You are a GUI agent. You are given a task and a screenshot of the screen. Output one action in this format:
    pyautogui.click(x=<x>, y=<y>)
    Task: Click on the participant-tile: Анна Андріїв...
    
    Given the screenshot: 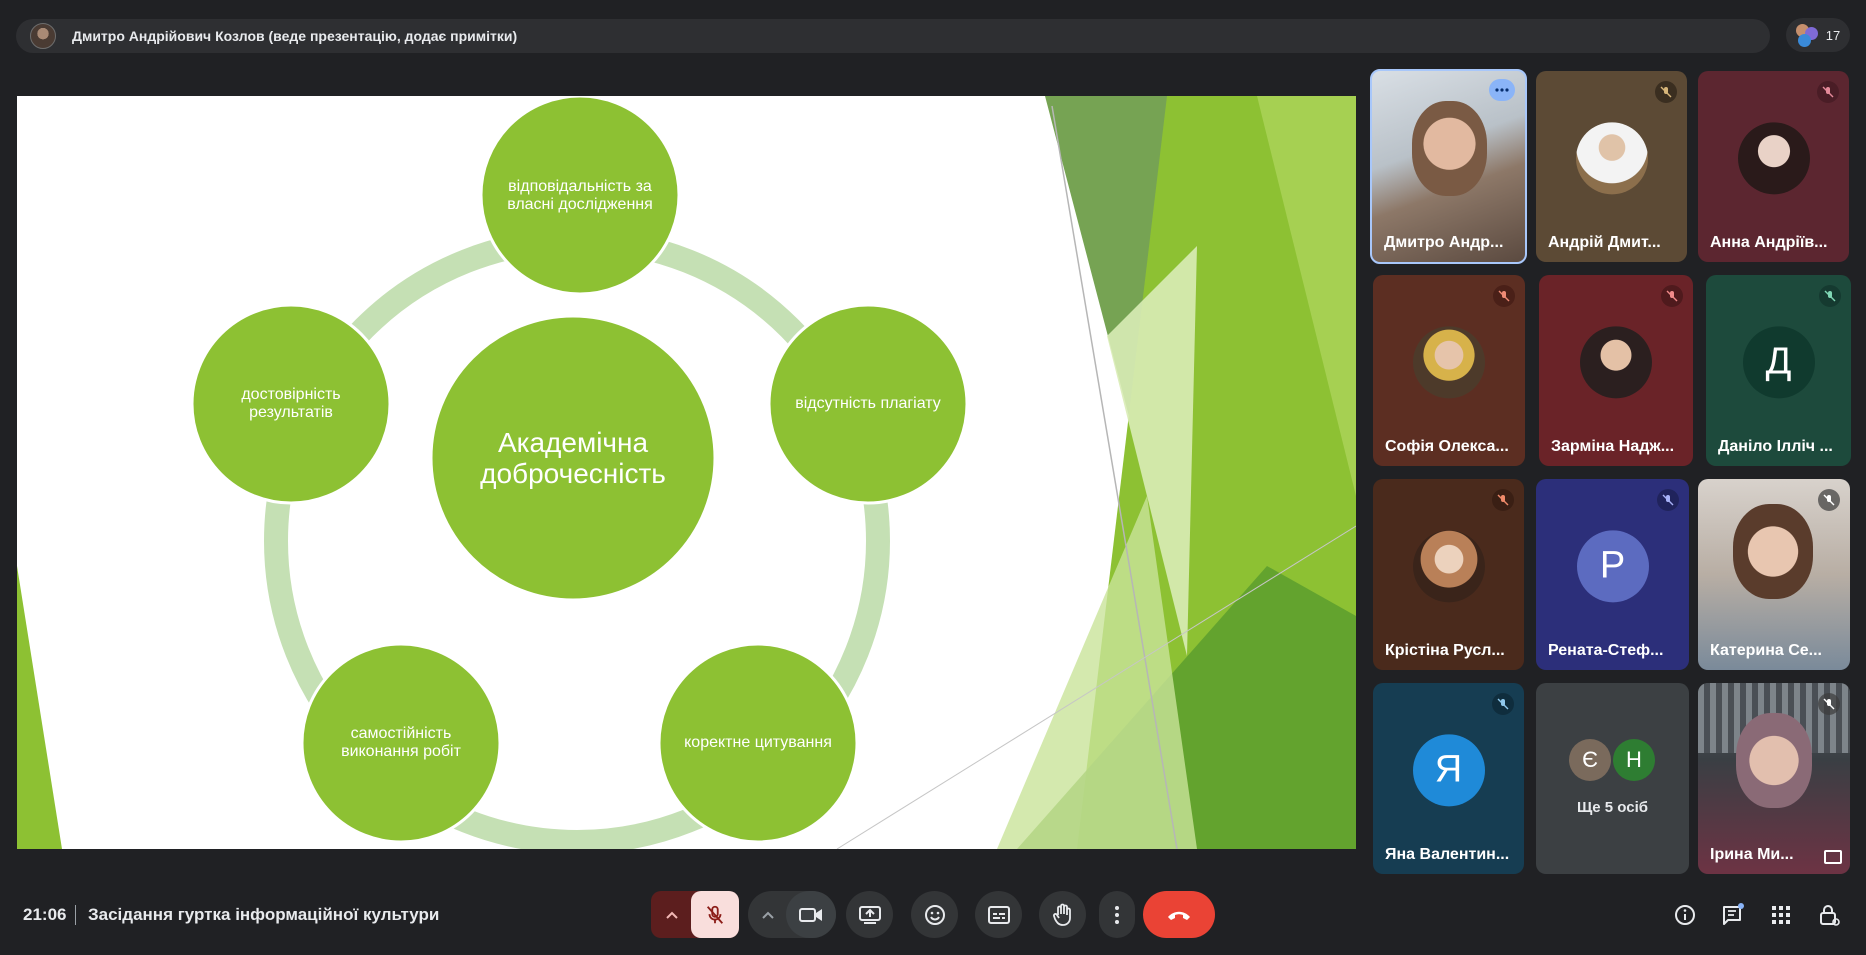 What is the action you would take?
    pyautogui.click(x=1773, y=166)
    